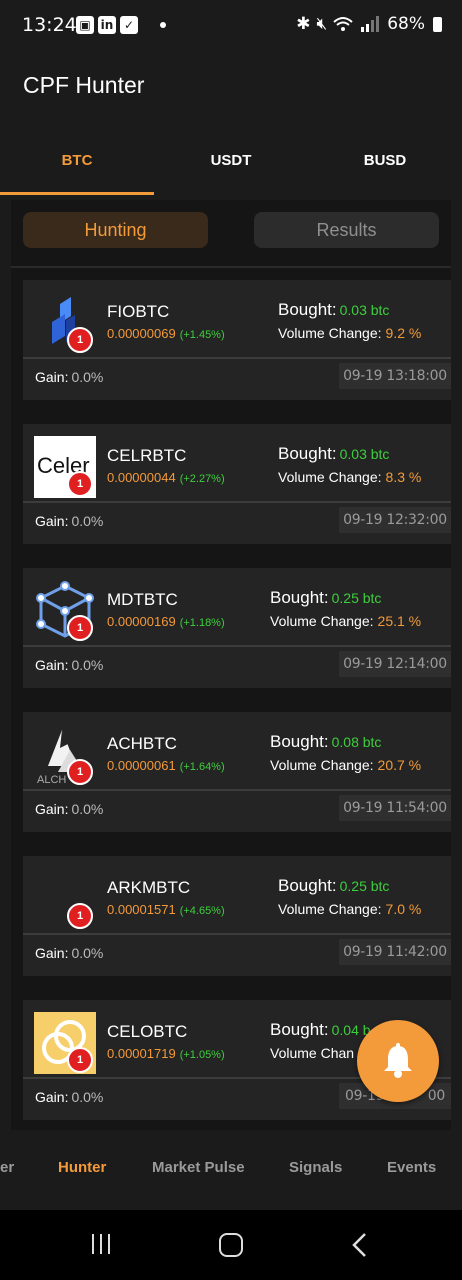 The height and width of the screenshot is (1280, 462). Describe the element at coordinates (315, 1168) in the screenshot. I see `nav-item-signals: Signals` at that location.